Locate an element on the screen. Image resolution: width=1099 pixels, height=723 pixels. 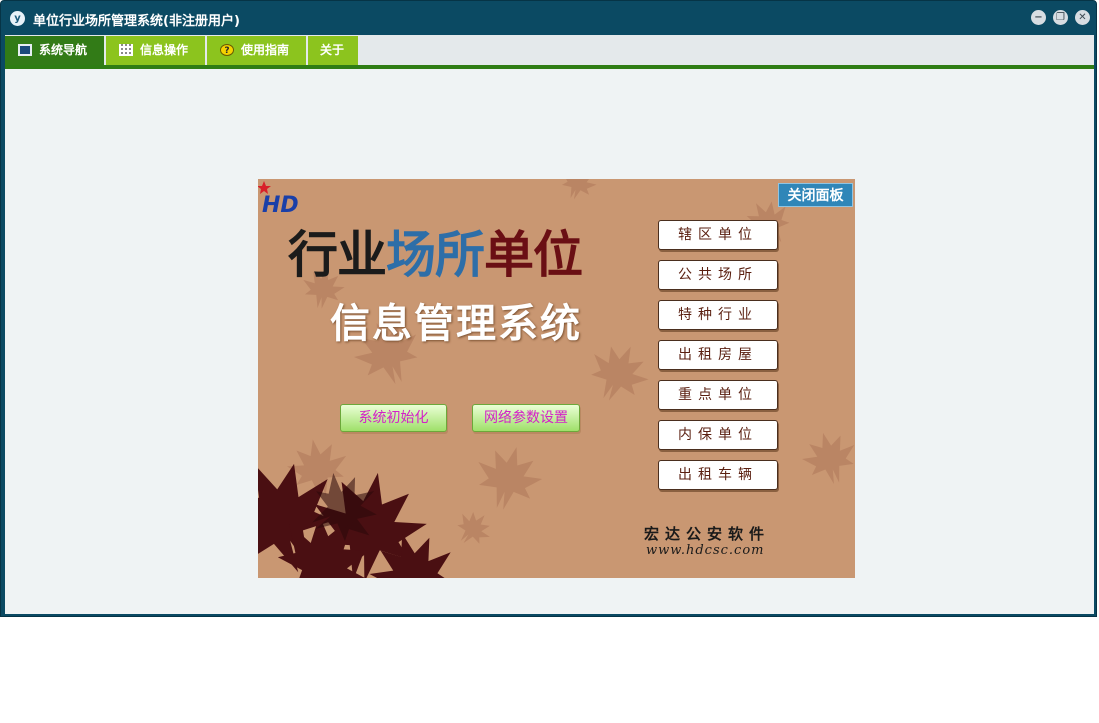
category-rental-vehicles-button: 出租车辆 is located at coordinates (718, 475).